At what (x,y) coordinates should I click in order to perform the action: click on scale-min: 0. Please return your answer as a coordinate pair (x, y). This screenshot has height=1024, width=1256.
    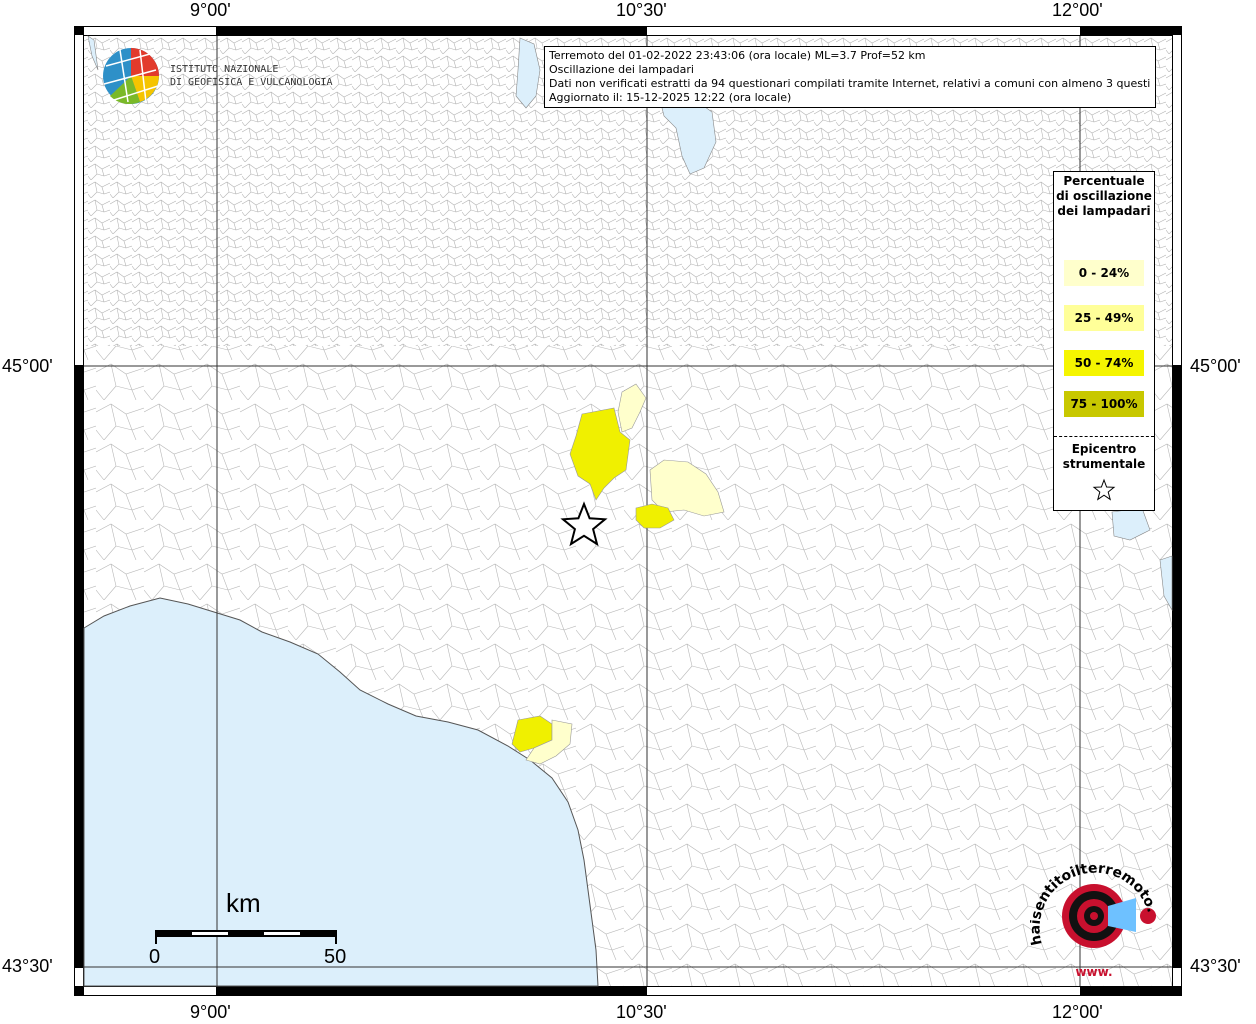
    Looking at the image, I should click on (155, 957).